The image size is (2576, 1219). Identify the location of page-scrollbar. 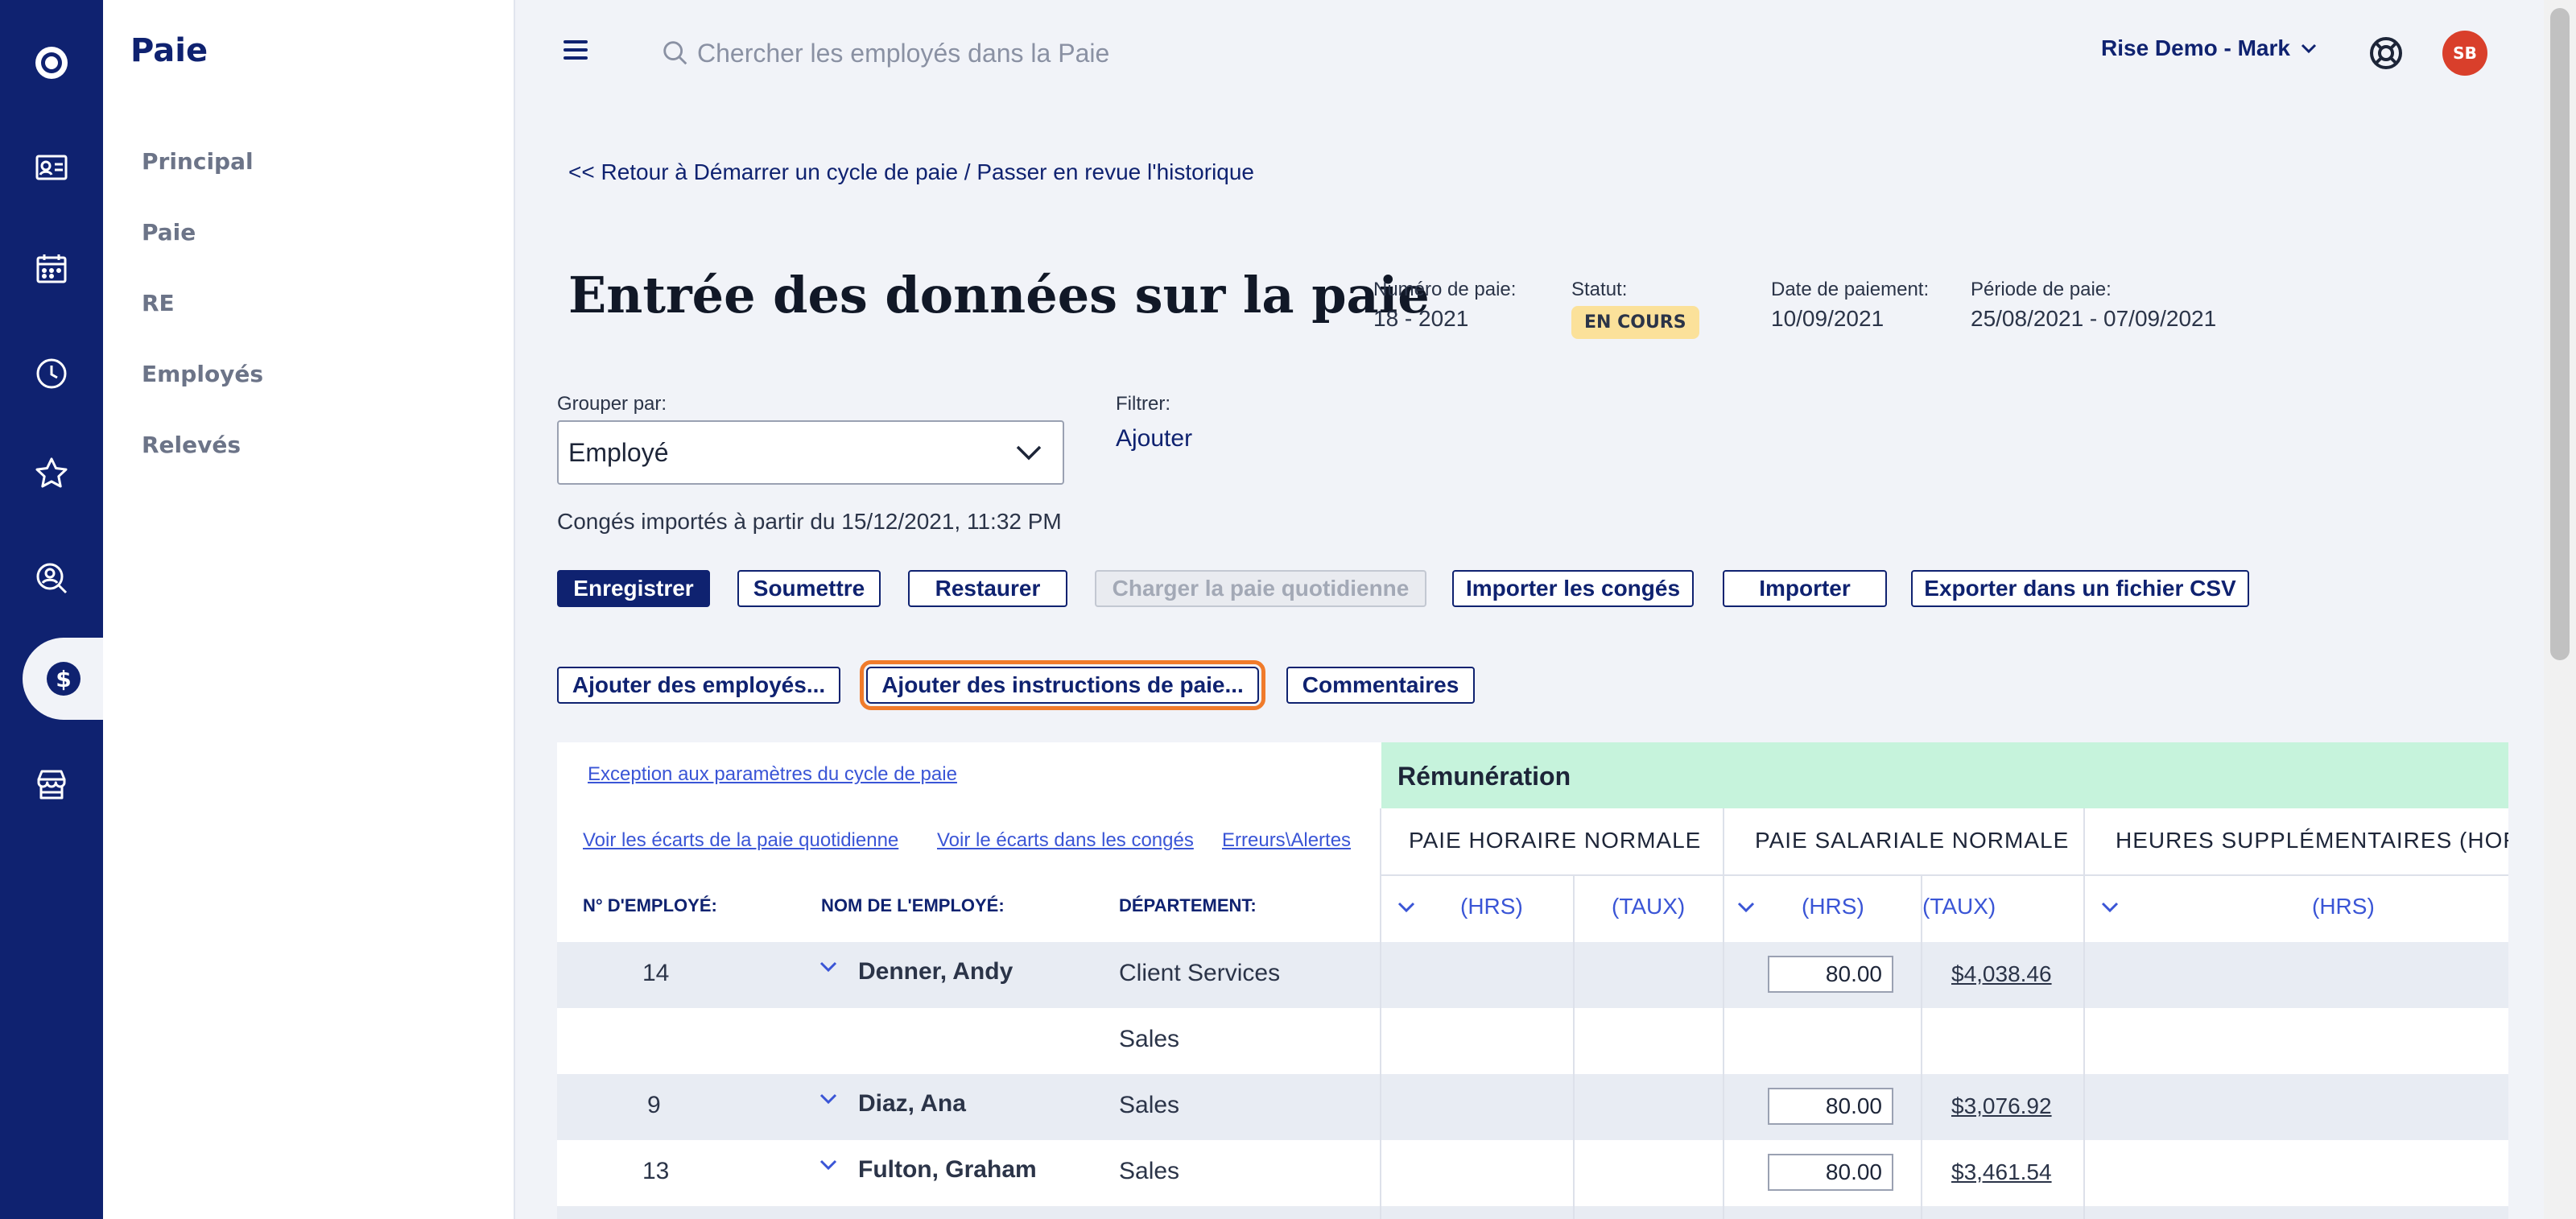
(2560, 609).